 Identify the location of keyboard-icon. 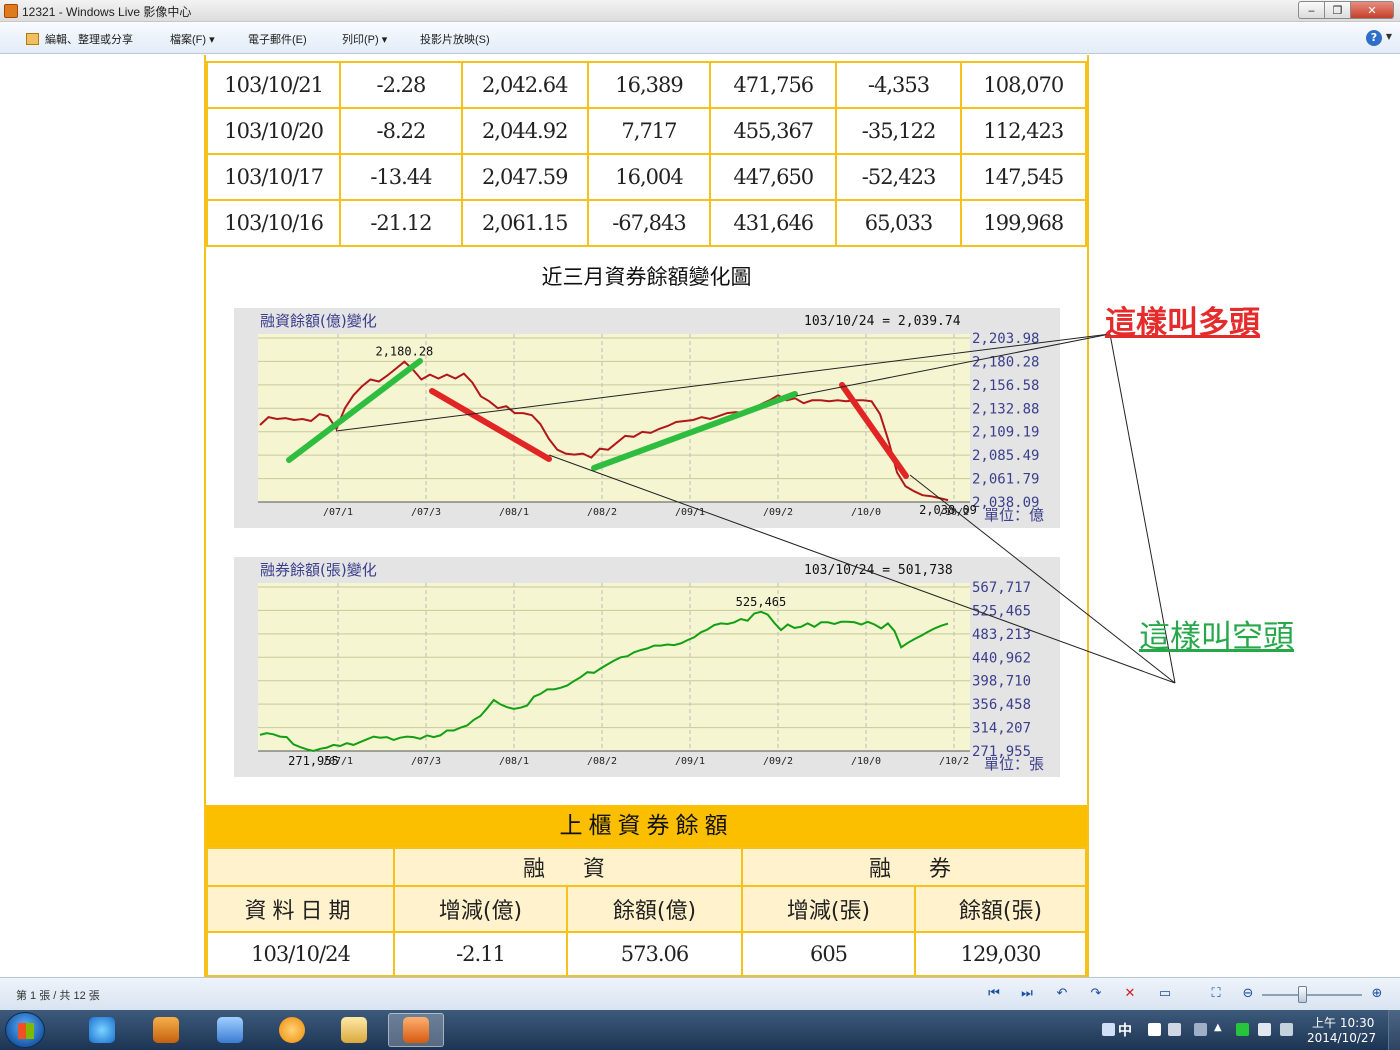
(1174, 1029).